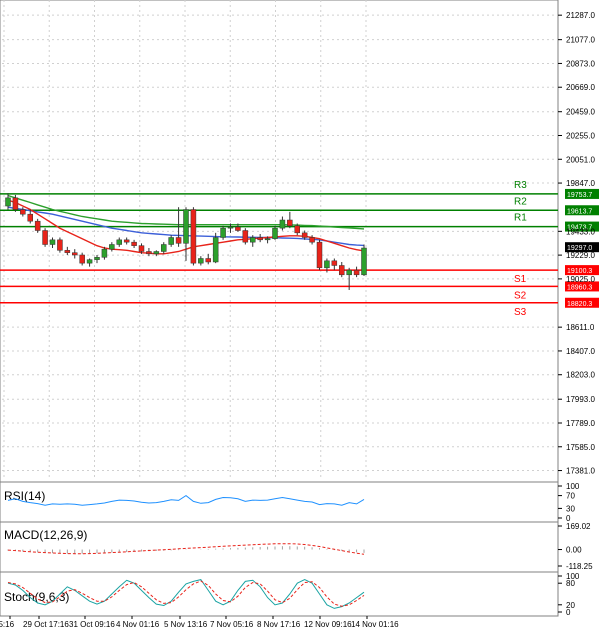 This screenshot has height=632, width=600. I want to click on level-name-s1: S1, so click(520, 279).